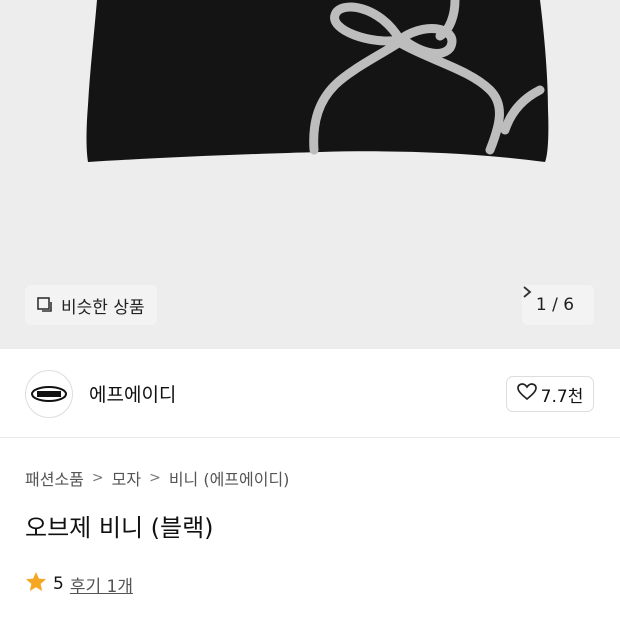 Image resolution: width=620 pixels, height=620 pixels. I want to click on like-button: 7.7천, so click(550, 394).